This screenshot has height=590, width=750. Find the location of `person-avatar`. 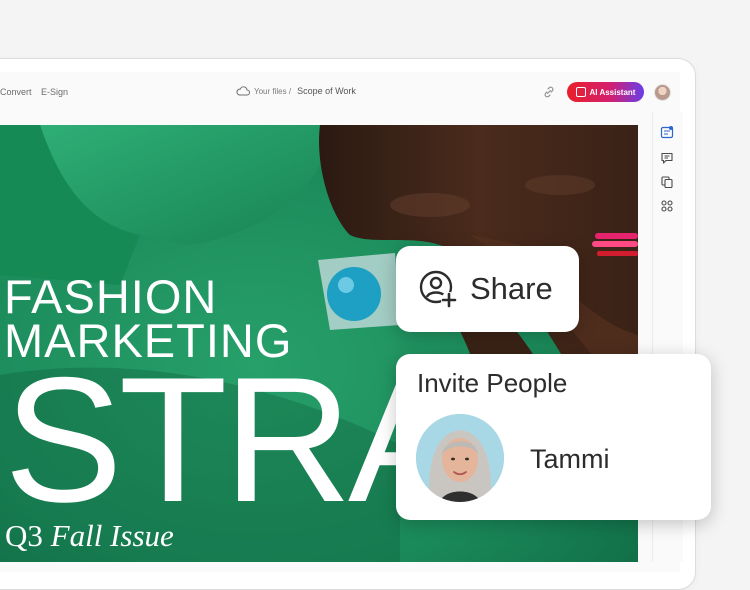

person-avatar is located at coordinates (460, 458).